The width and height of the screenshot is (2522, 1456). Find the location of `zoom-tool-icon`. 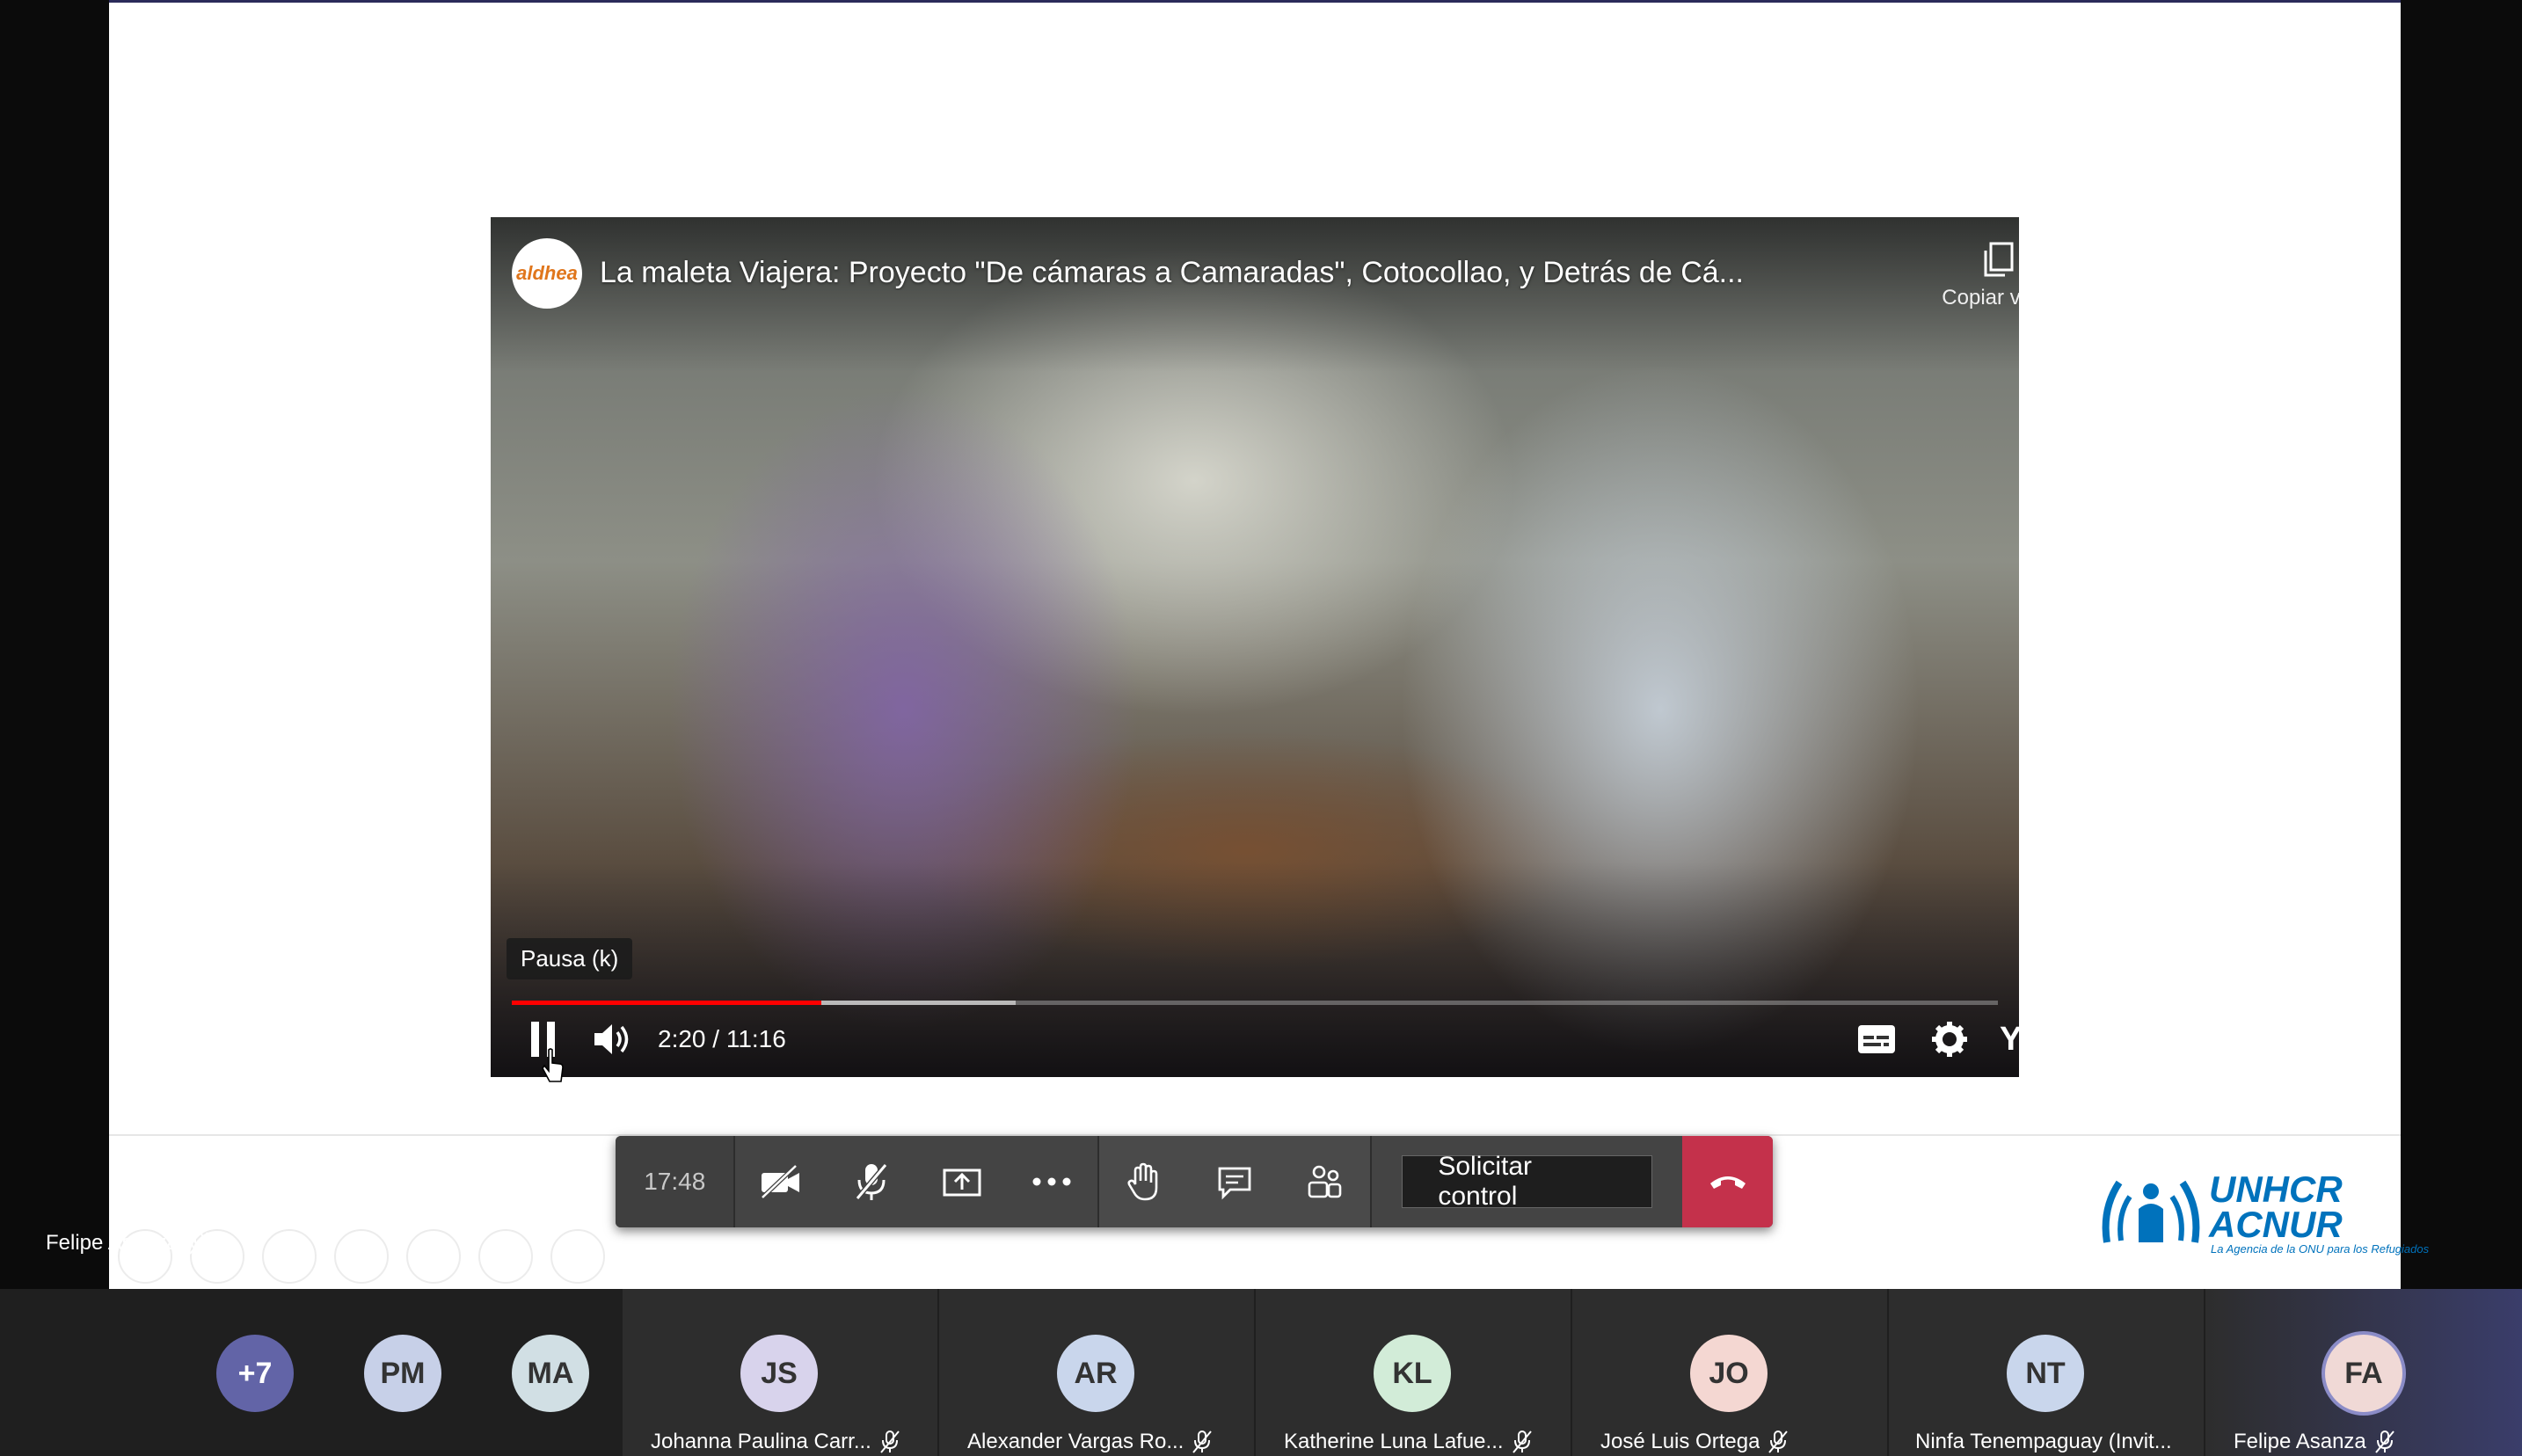

zoom-tool-icon is located at coordinates (433, 1256).